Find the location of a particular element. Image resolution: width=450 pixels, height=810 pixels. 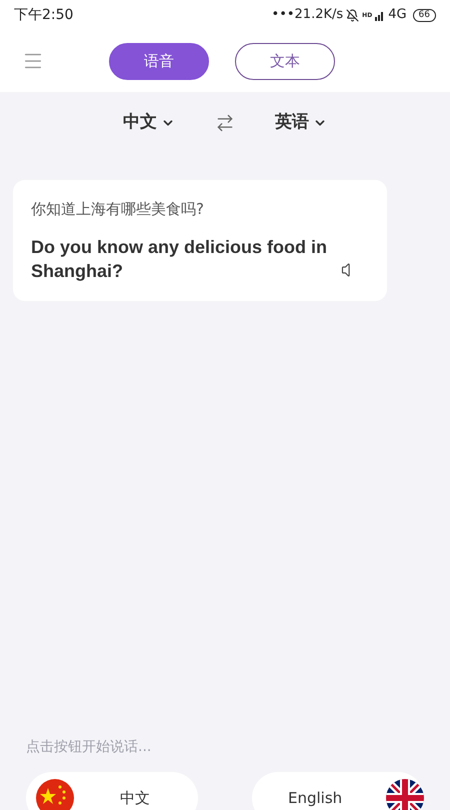

speak-button: English is located at coordinates (338, 791).